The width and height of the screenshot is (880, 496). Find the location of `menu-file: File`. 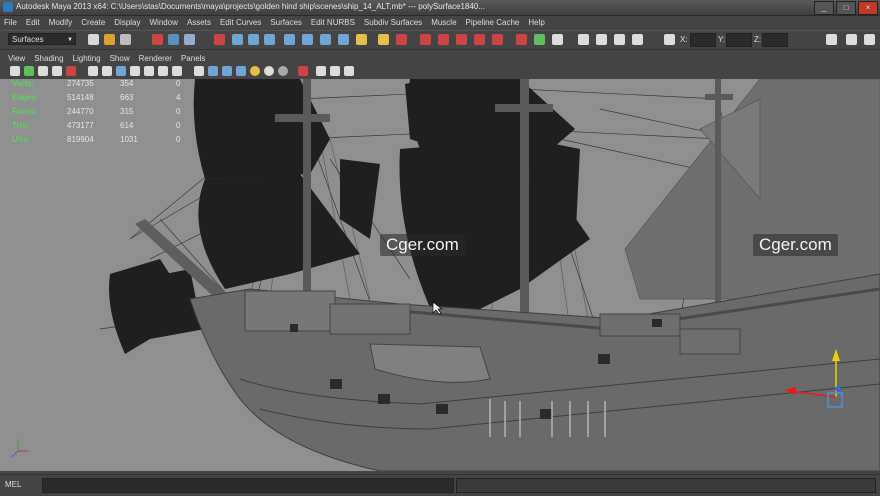

menu-file: File is located at coordinates (10, 22).